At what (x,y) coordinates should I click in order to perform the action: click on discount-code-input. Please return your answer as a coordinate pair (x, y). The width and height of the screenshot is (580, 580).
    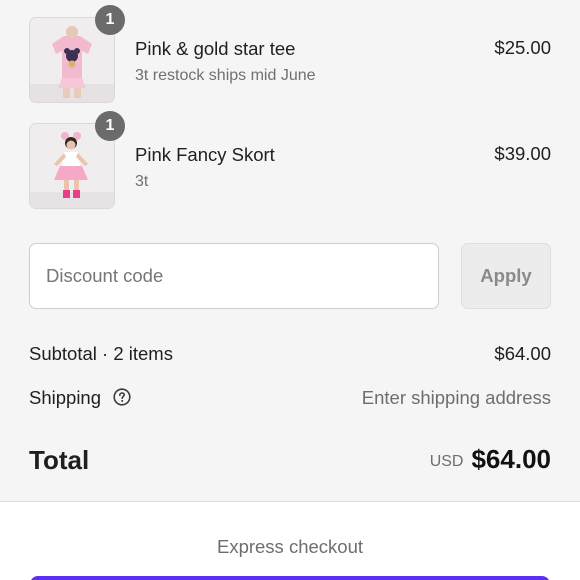
    Looking at the image, I should click on (234, 276).